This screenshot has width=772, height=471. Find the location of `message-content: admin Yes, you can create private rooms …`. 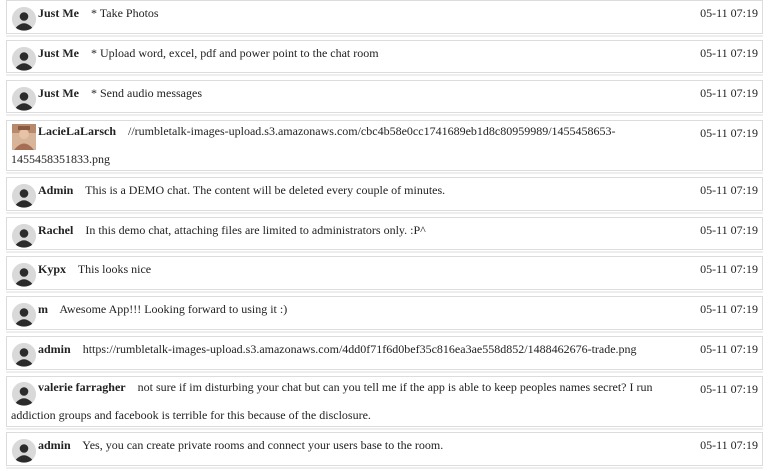

message-content: admin Yes, you can create private rooms … is located at coordinates (360, 445).